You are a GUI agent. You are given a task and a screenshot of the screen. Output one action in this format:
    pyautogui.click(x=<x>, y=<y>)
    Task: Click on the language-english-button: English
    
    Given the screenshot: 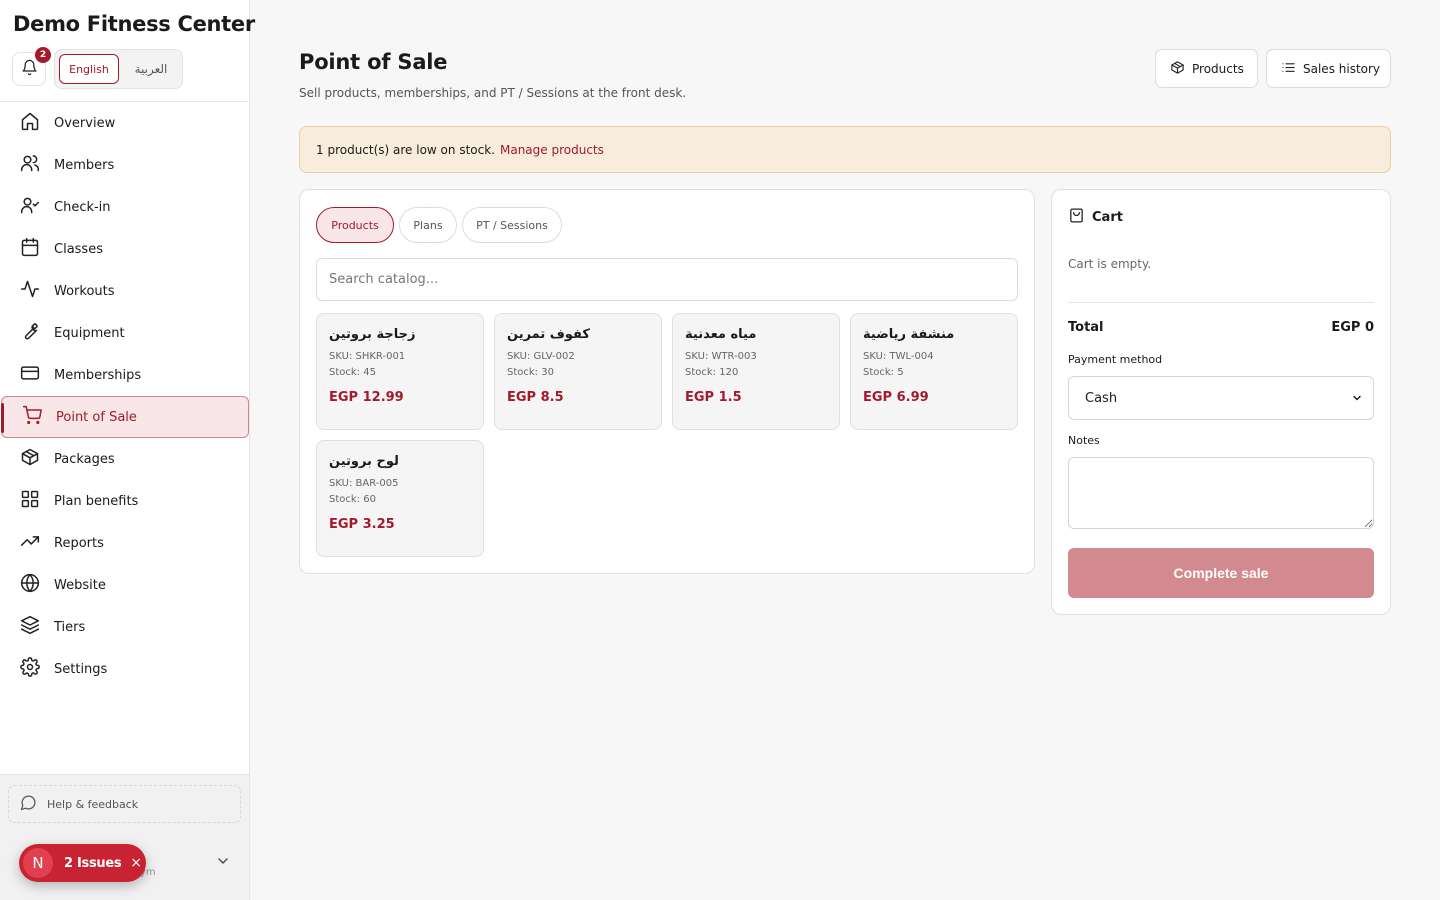 What is the action you would take?
    pyautogui.click(x=89, y=69)
    